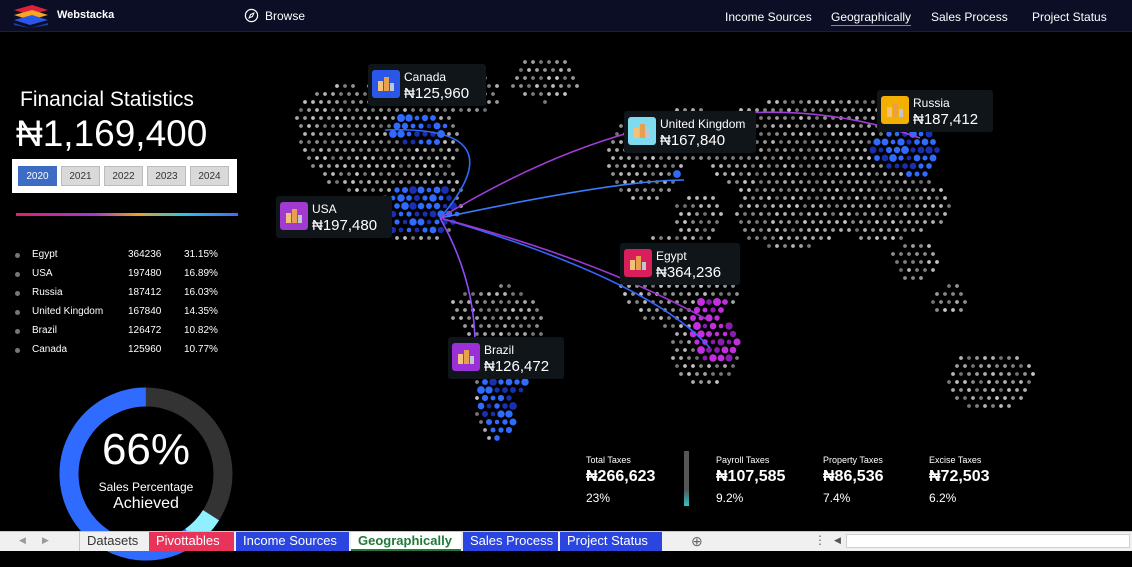 The image size is (1132, 567). Describe the element at coordinates (820, 540) in the screenshot. I see `more-options-icon: ⋮` at that location.